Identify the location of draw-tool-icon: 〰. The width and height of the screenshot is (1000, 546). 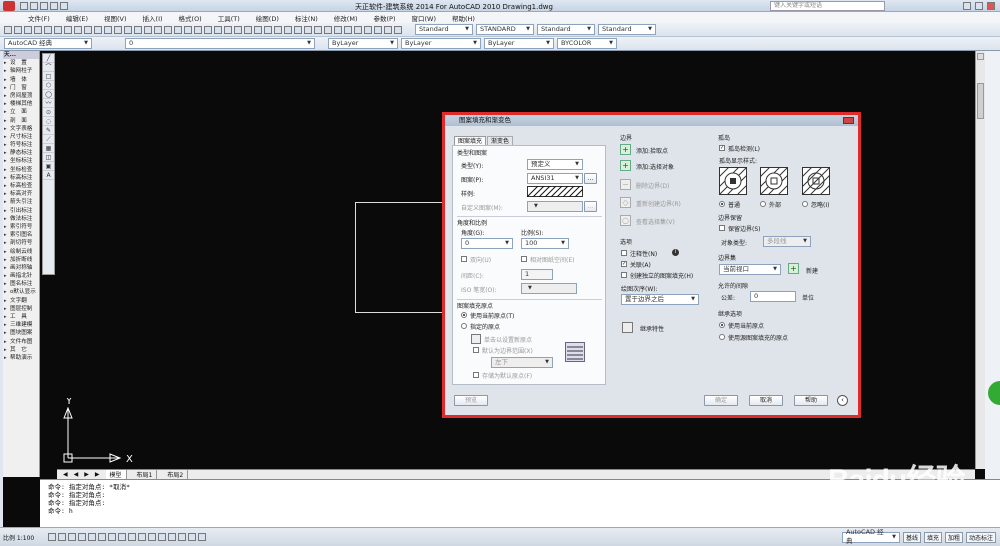
(48, 103).